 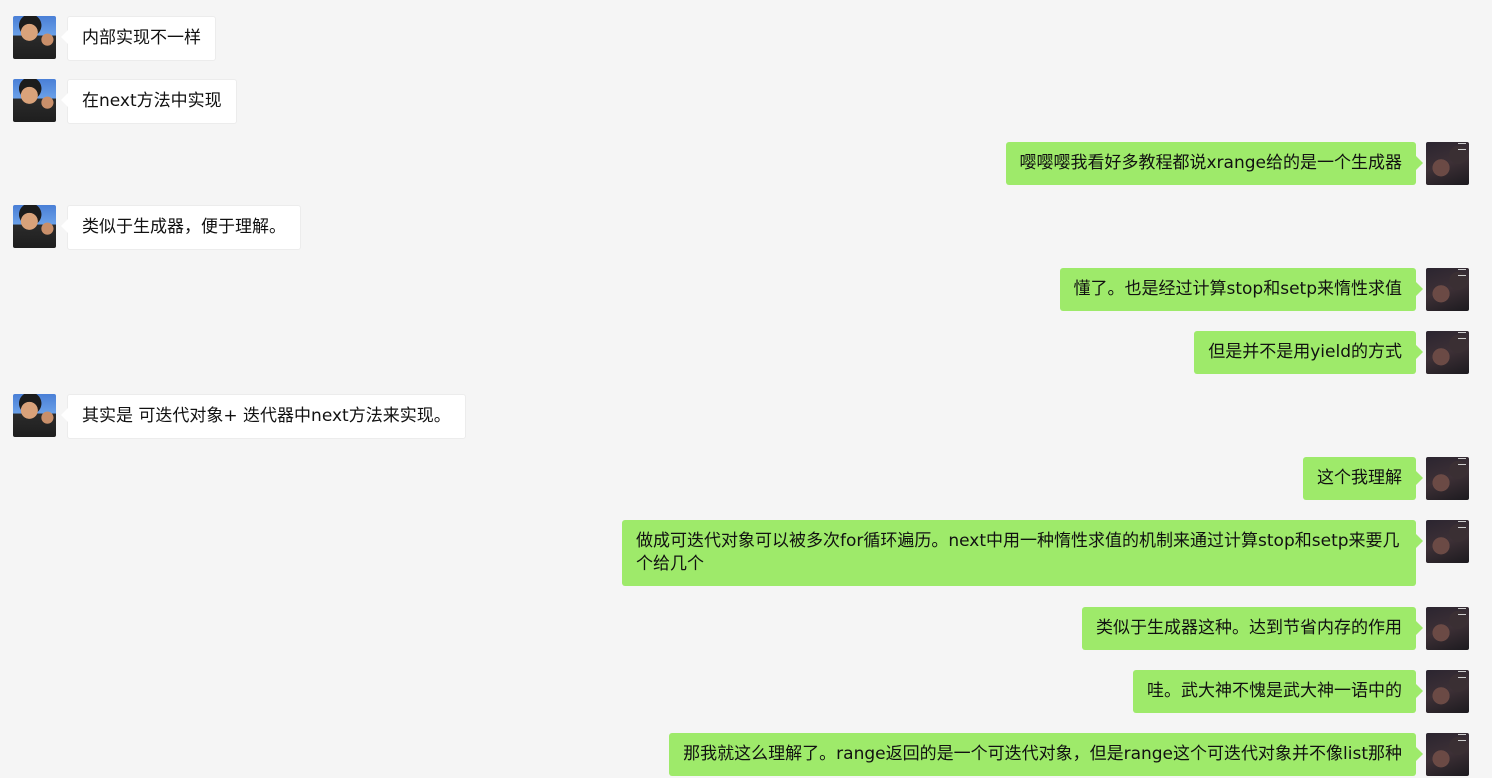 What do you see at coordinates (181, 227) in the screenshot?
I see `received-message-bubble: 类似于生成器，便于理解。` at bounding box center [181, 227].